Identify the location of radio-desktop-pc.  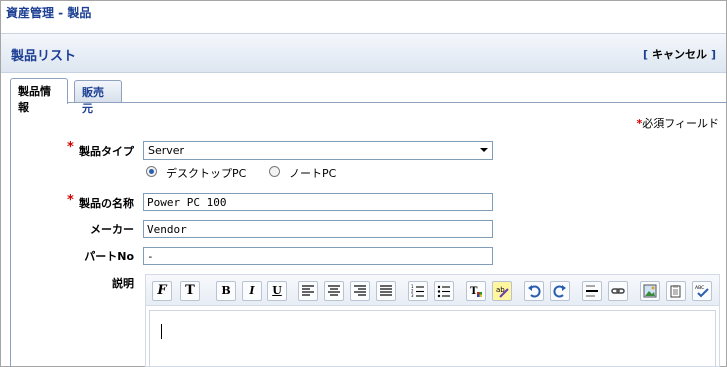
(151, 171).